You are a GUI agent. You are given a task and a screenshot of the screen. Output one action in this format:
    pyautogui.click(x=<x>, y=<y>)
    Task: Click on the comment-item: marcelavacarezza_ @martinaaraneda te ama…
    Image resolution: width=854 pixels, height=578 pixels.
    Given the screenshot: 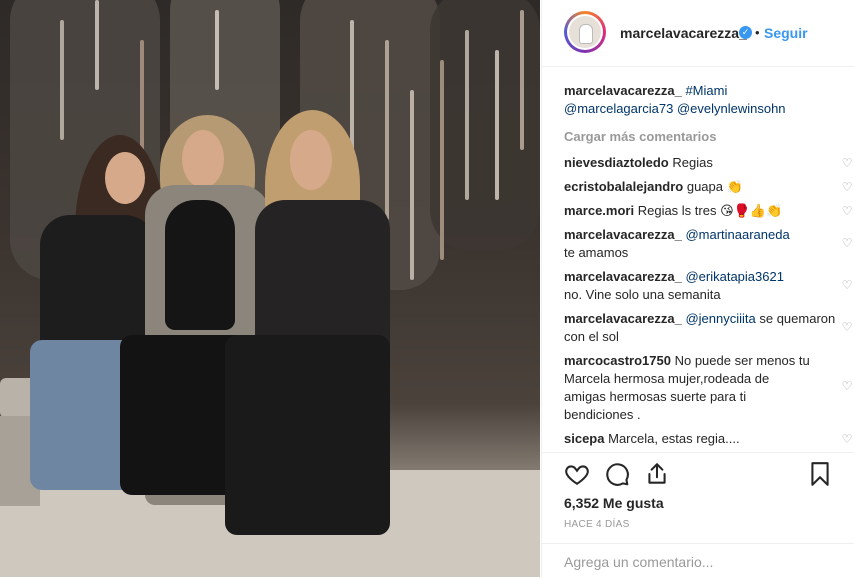 What is the action you would take?
    pyautogui.click(x=708, y=244)
    